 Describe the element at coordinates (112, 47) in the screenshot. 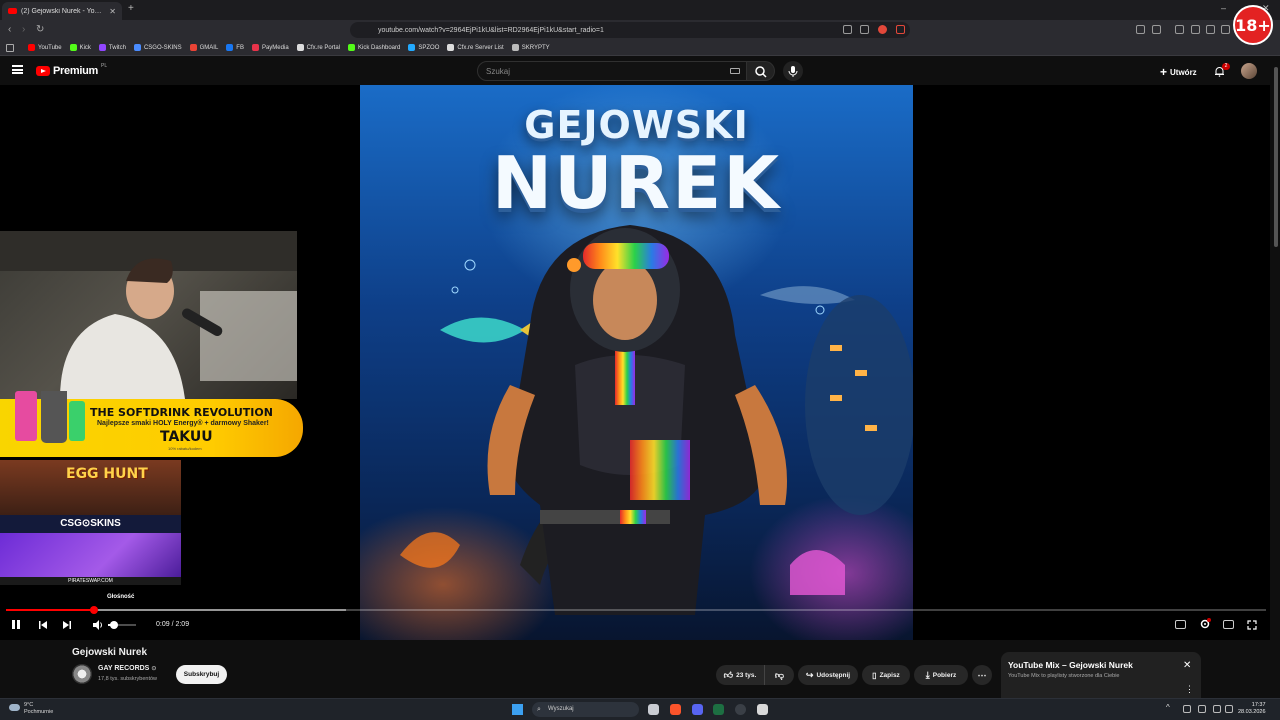

I see `bookmark-item: Twitch` at that location.